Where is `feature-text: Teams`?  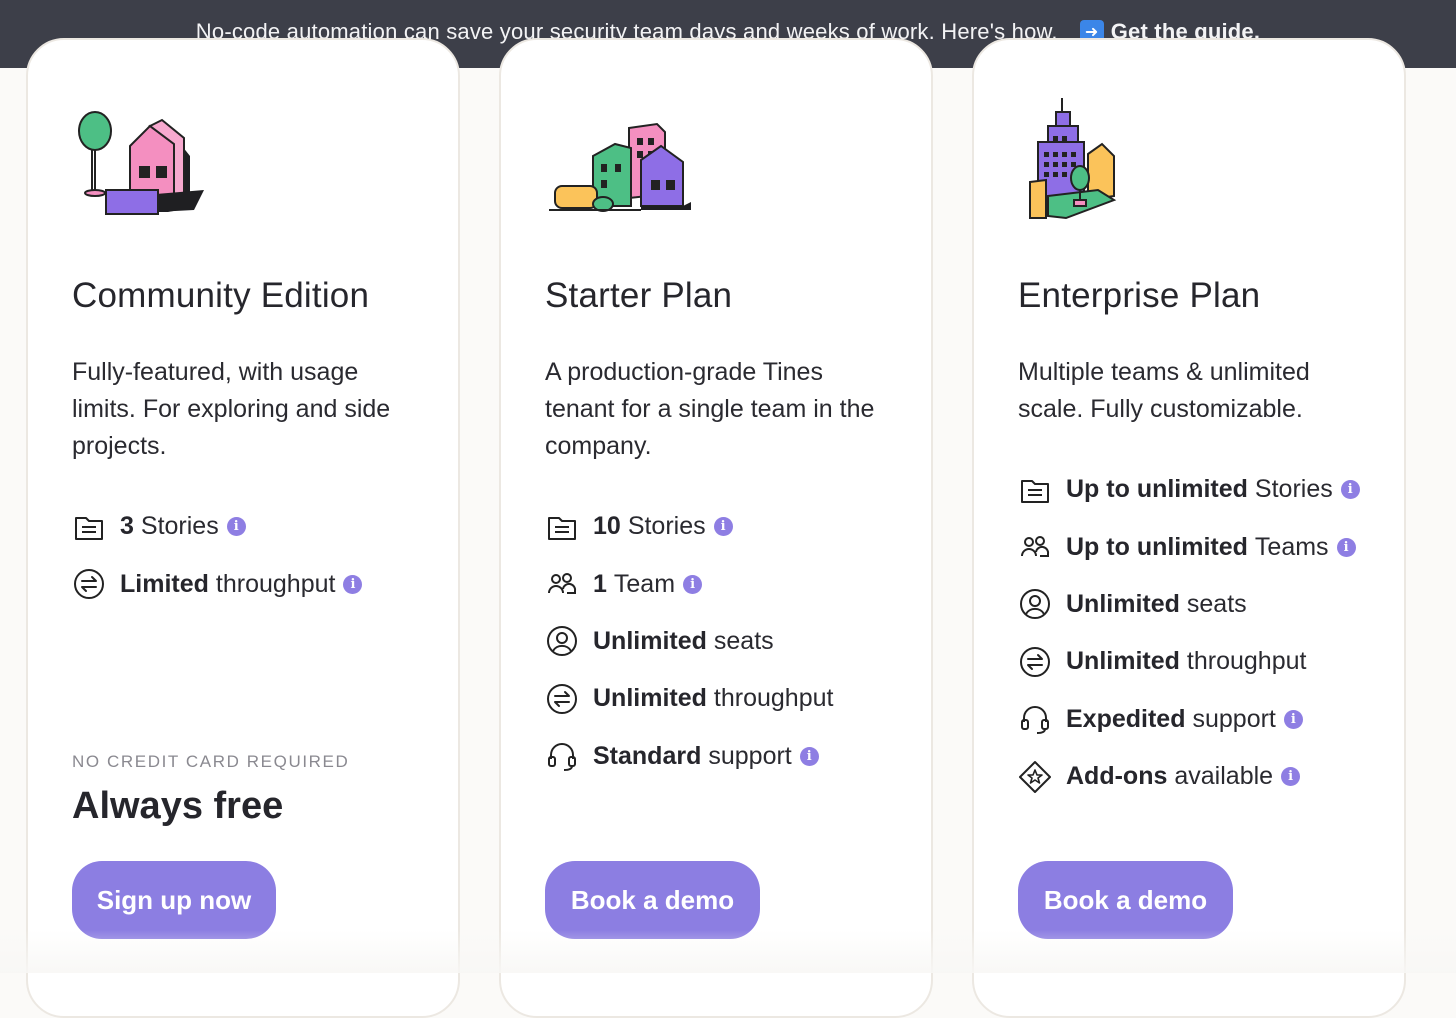 feature-text: Teams is located at coordinates (1291, 546).